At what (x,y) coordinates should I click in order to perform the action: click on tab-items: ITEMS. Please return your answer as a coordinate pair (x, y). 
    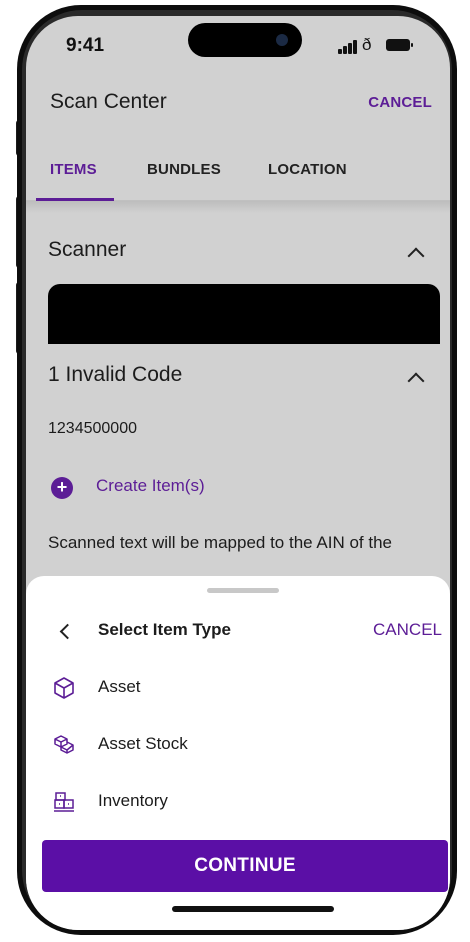
    Looking at the image, I should click on (73, 169).